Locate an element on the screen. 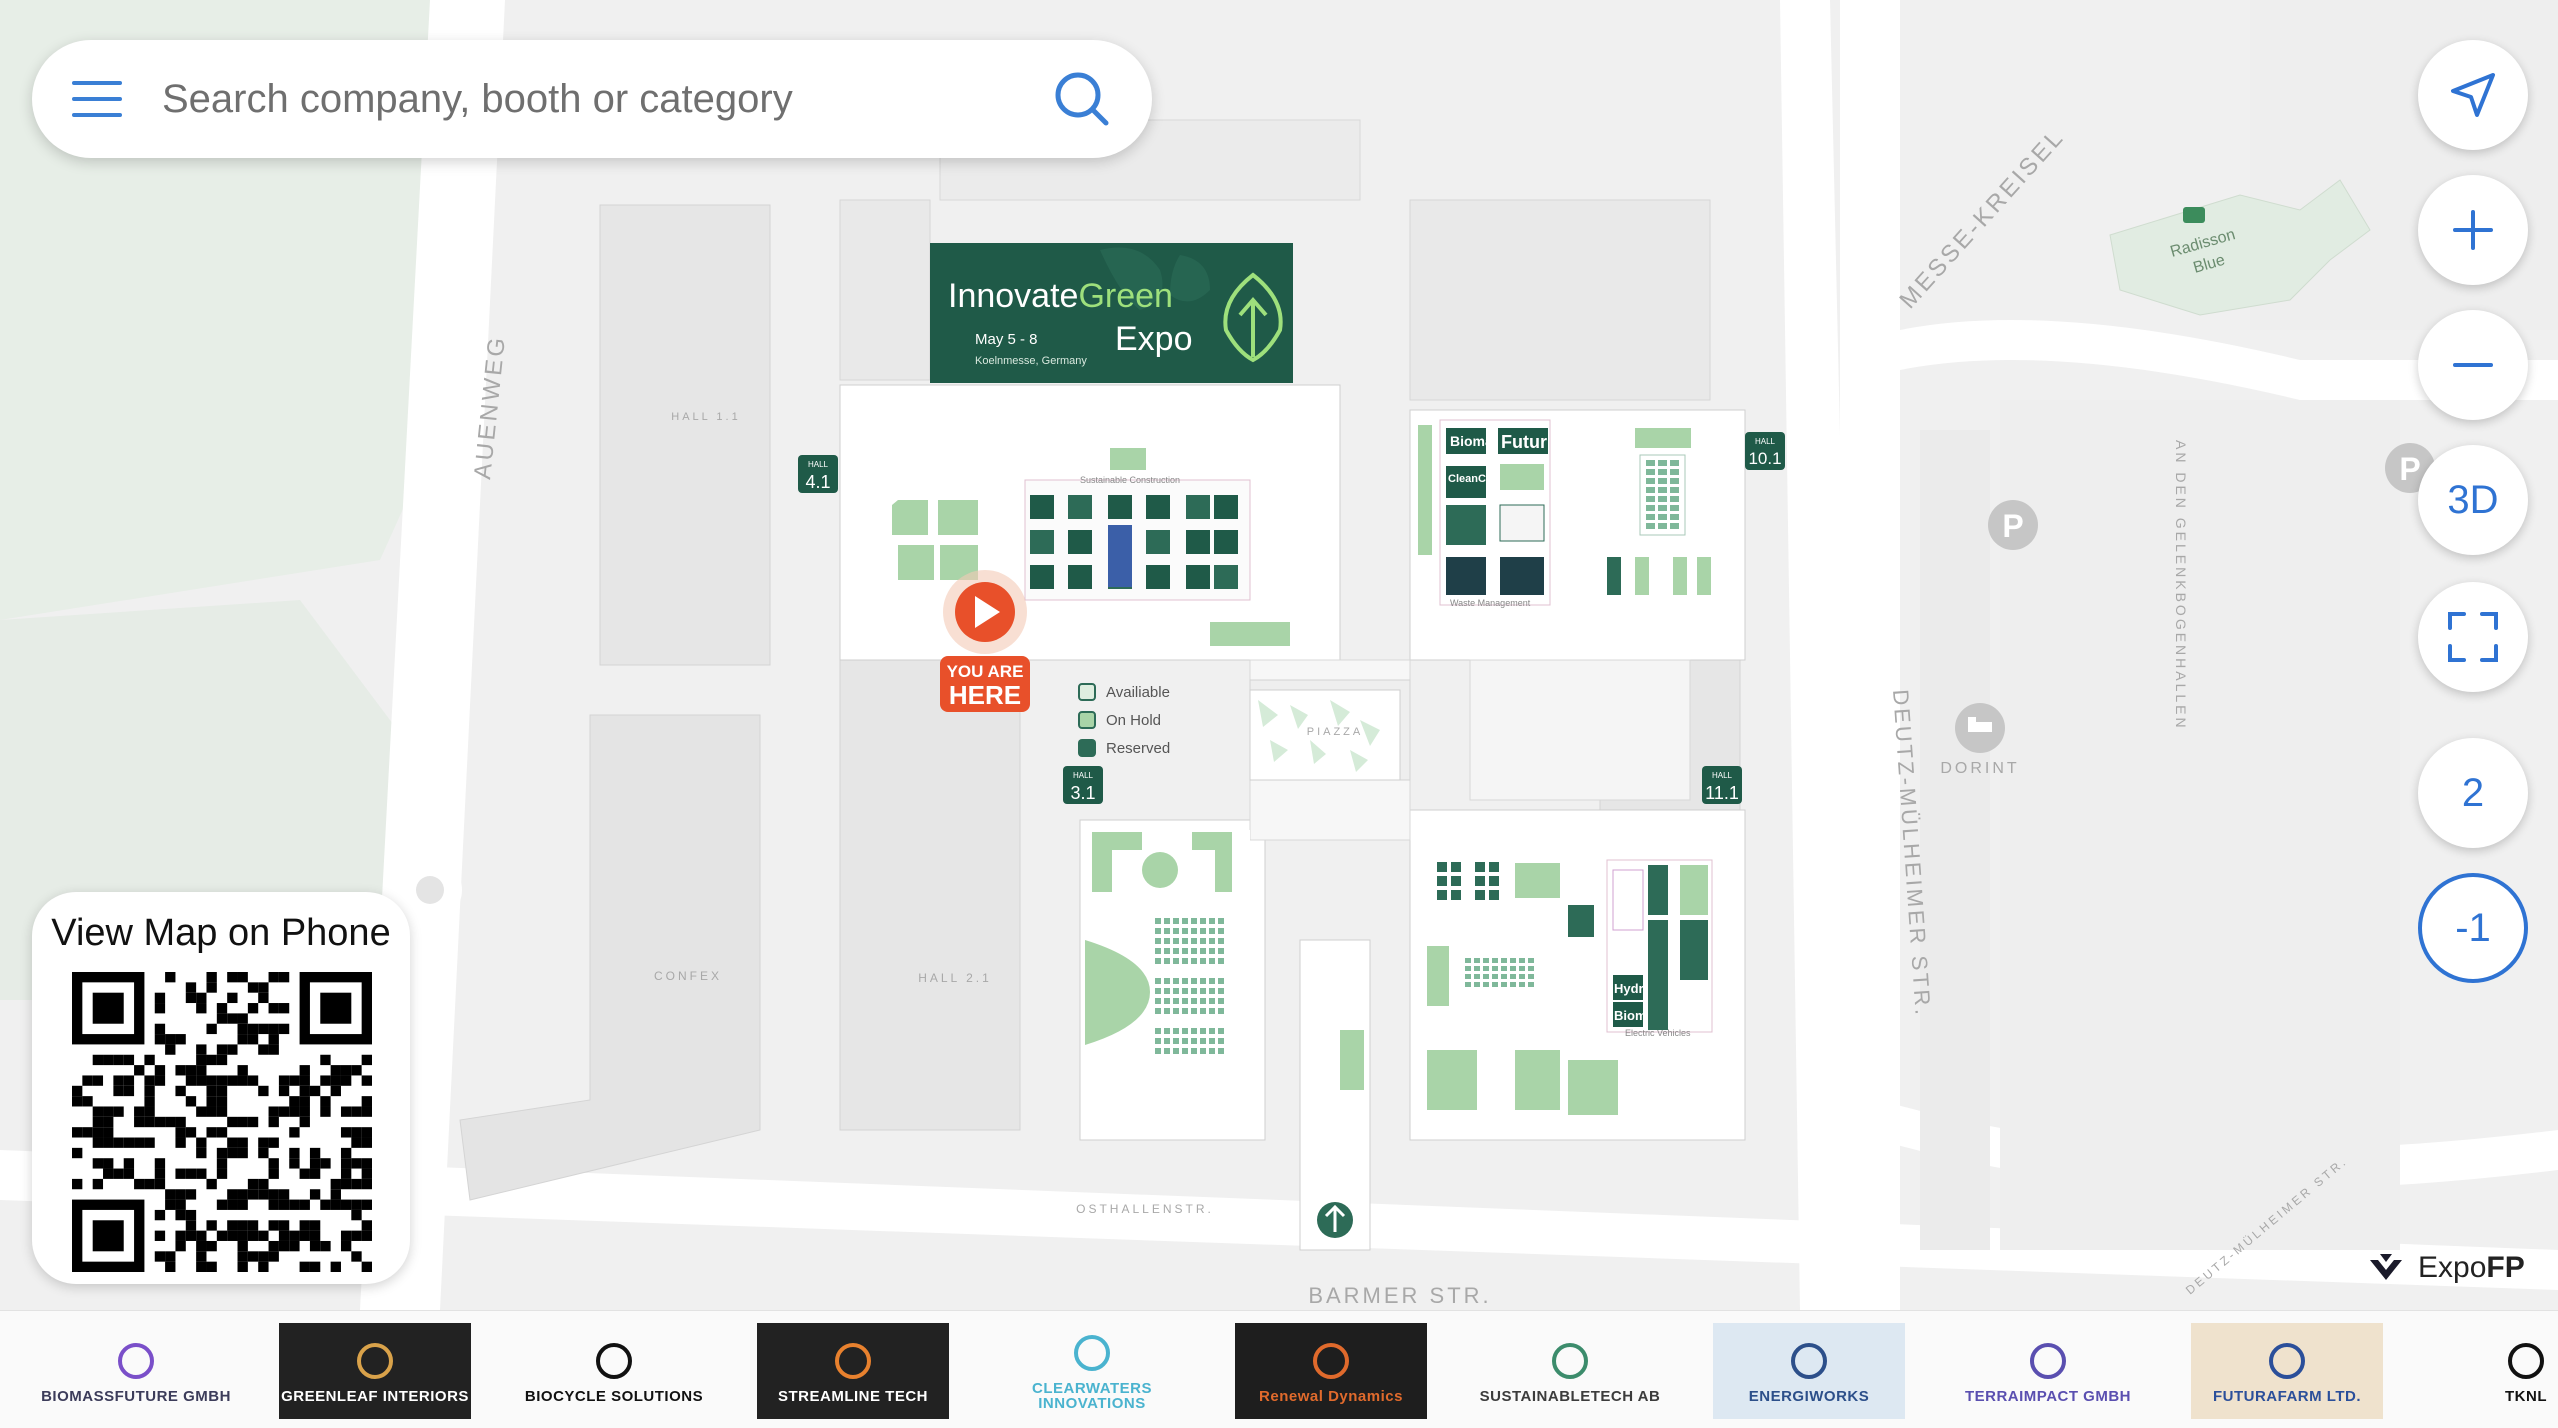  booth-status-legend: Availiable On Hold Reserved is located at coordinates (1124, 720).